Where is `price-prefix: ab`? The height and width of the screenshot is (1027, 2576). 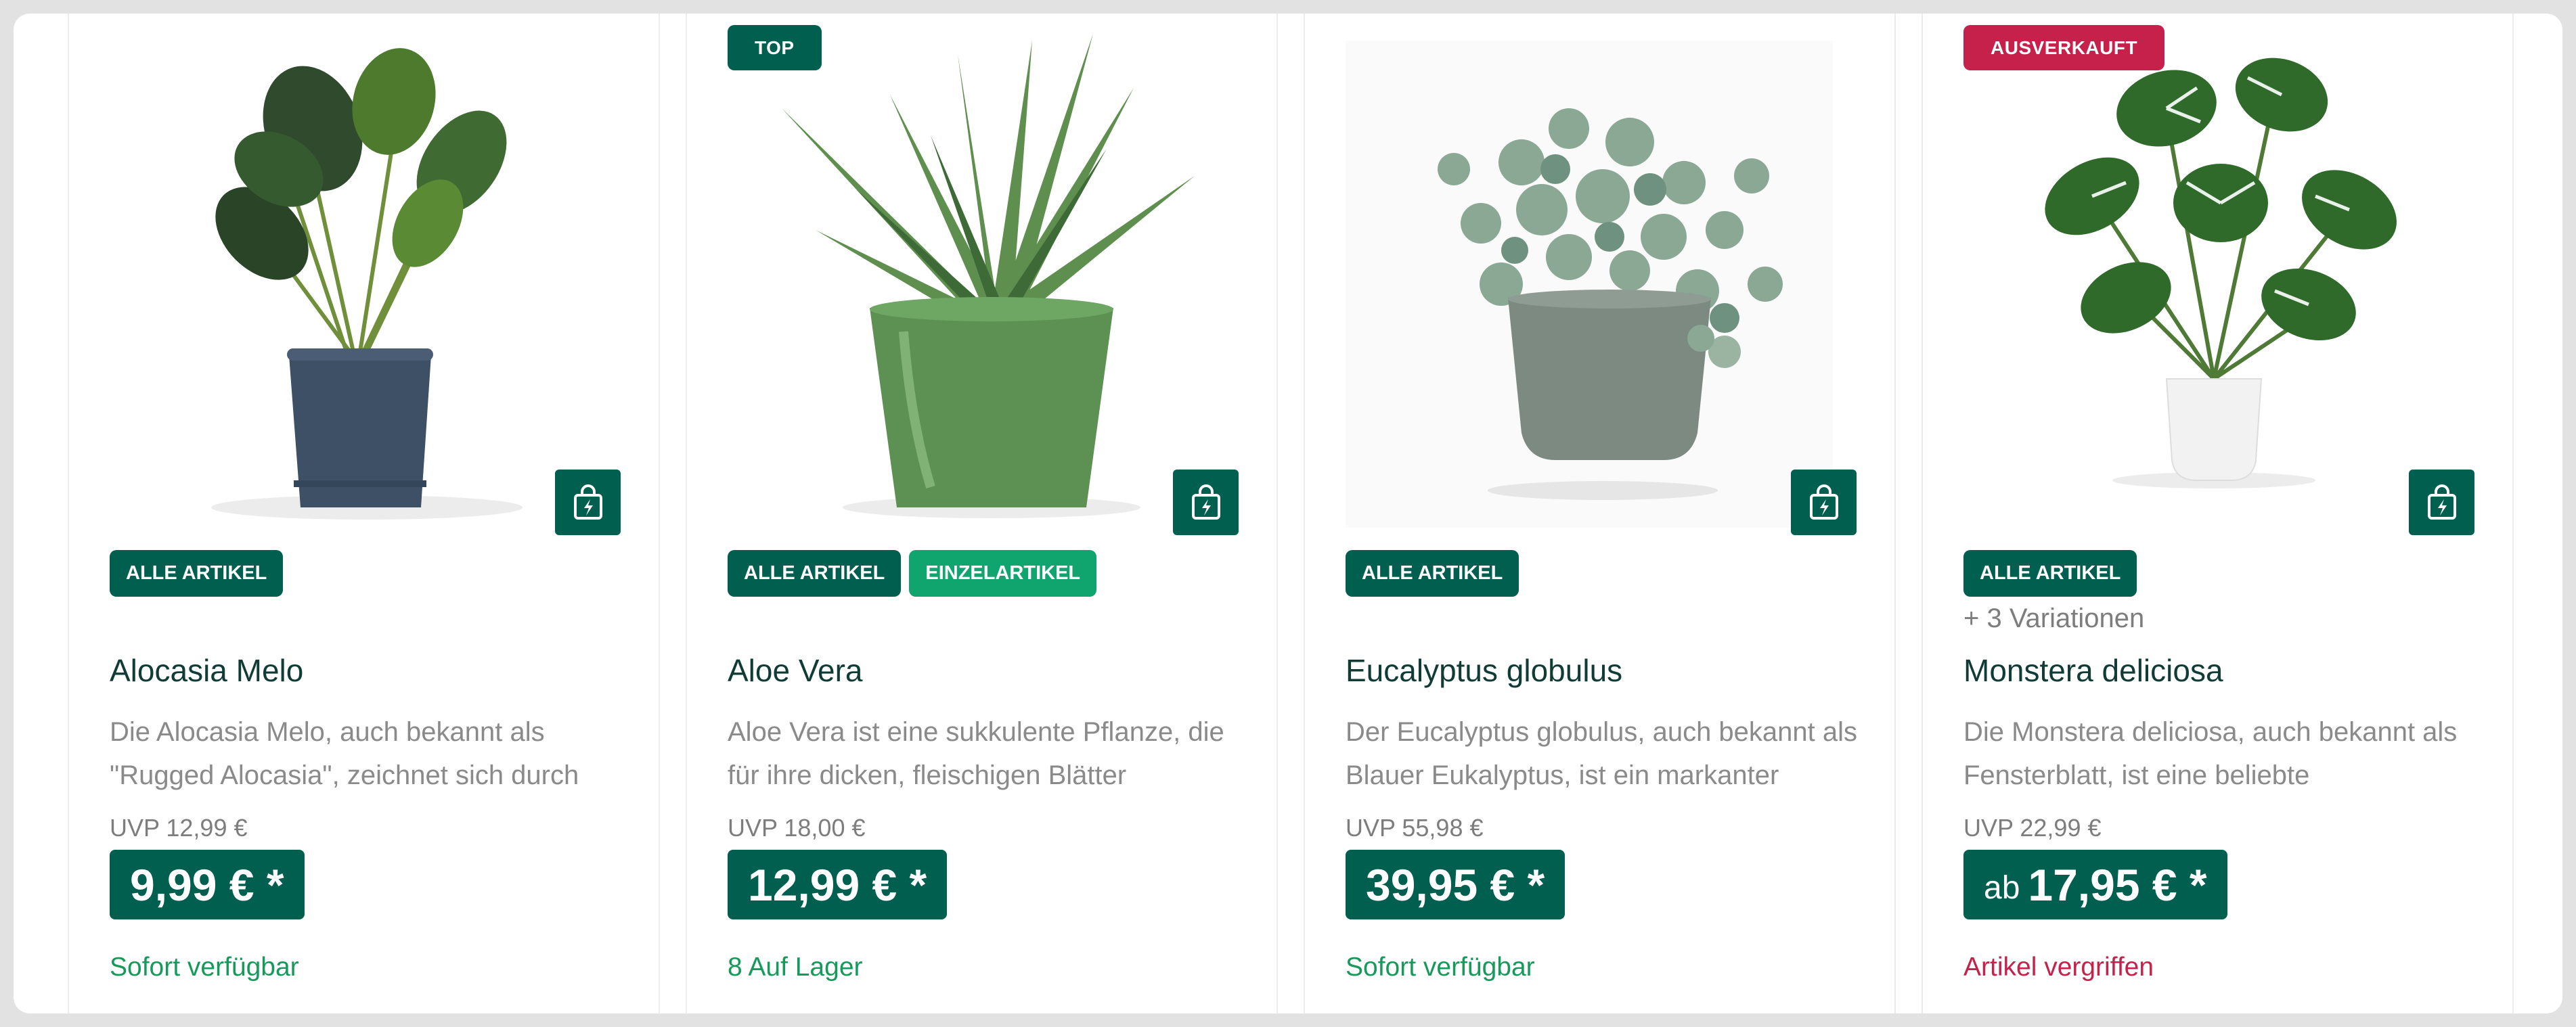
price-prefix: ab is located at coordinates (2002, 888).